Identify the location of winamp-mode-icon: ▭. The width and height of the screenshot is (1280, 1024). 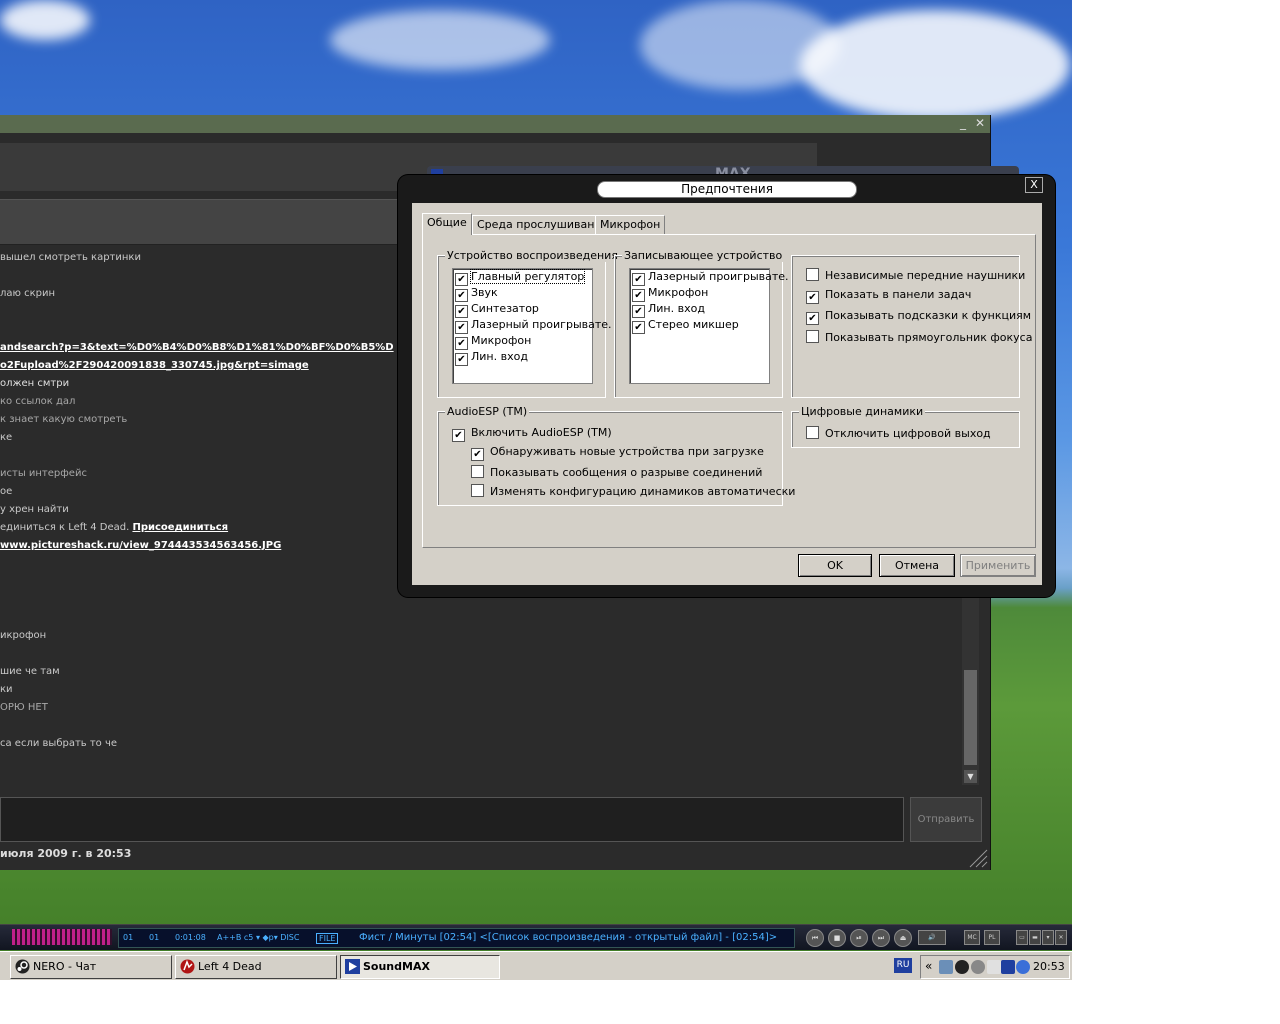
(1022, 937).